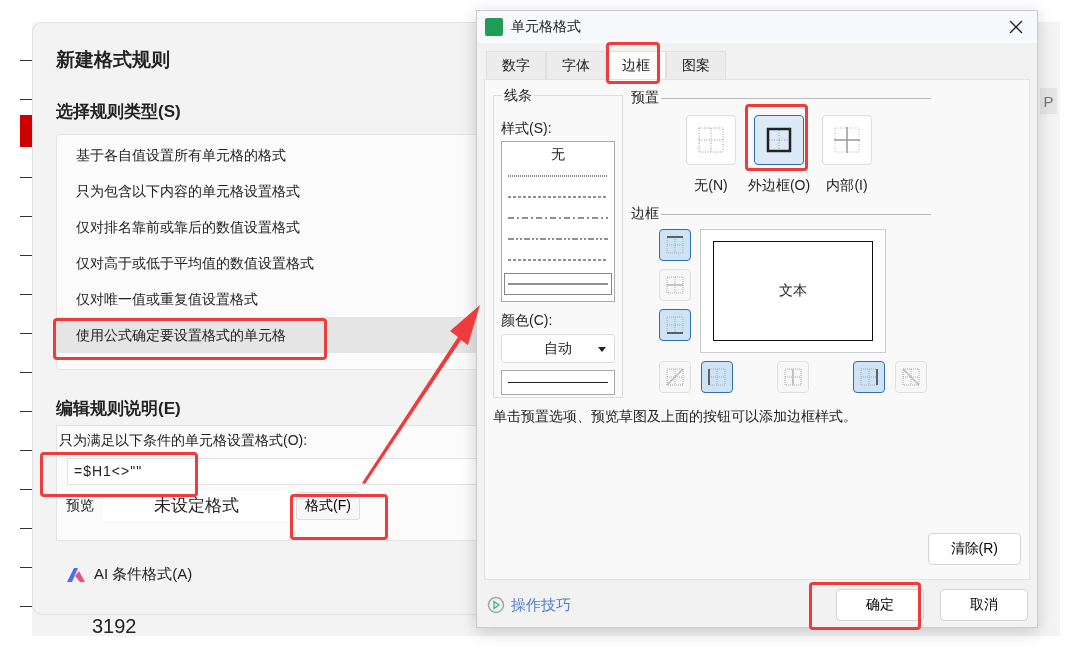  I want to click on preset-button, so click(779, 140).